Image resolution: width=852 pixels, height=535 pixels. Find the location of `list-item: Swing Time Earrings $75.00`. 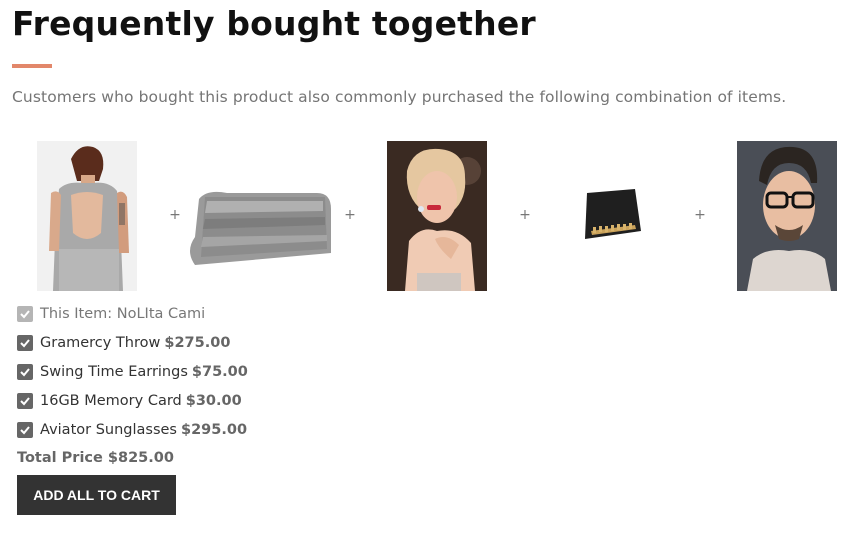

list-item: Swing Time Earrings $75.00 is located at coordinates (132, 372).